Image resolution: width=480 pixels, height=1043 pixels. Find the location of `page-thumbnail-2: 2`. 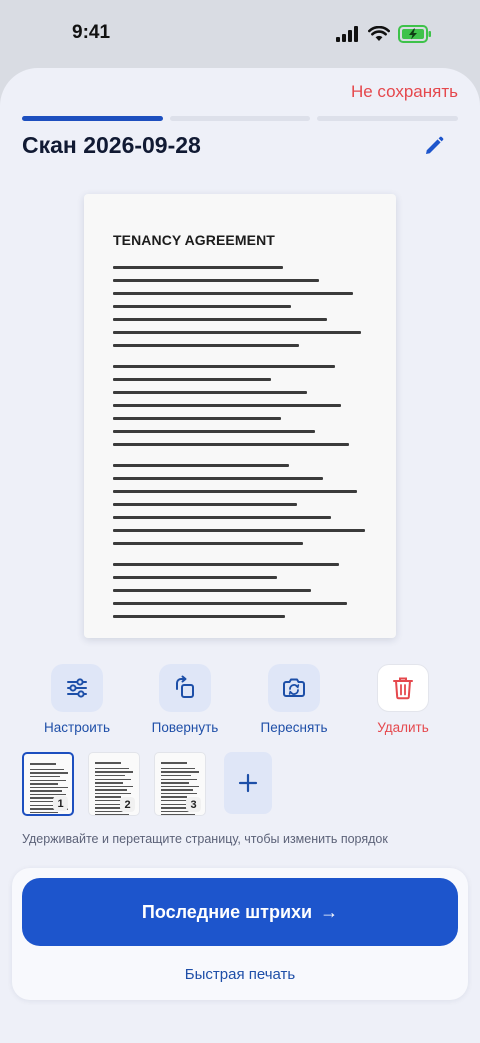

page-thumbnail-2: 2 is located at coordinates (114, 784).